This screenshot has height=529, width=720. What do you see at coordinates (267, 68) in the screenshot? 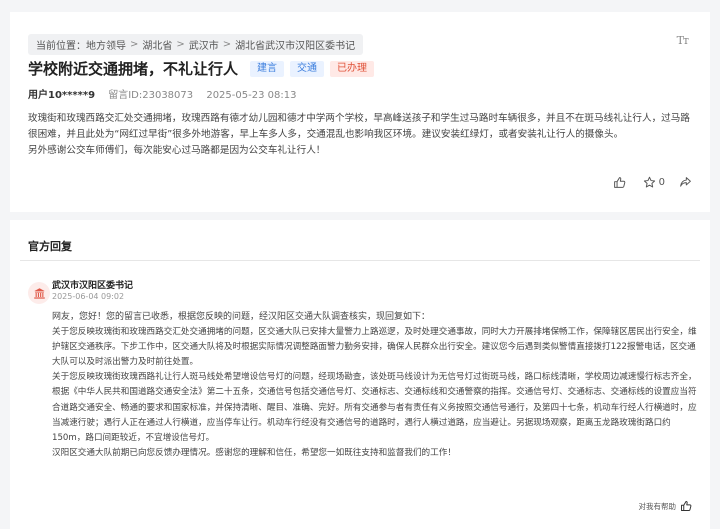
I see `tag-suggestion: 建言` at bounding box center [267, 68].